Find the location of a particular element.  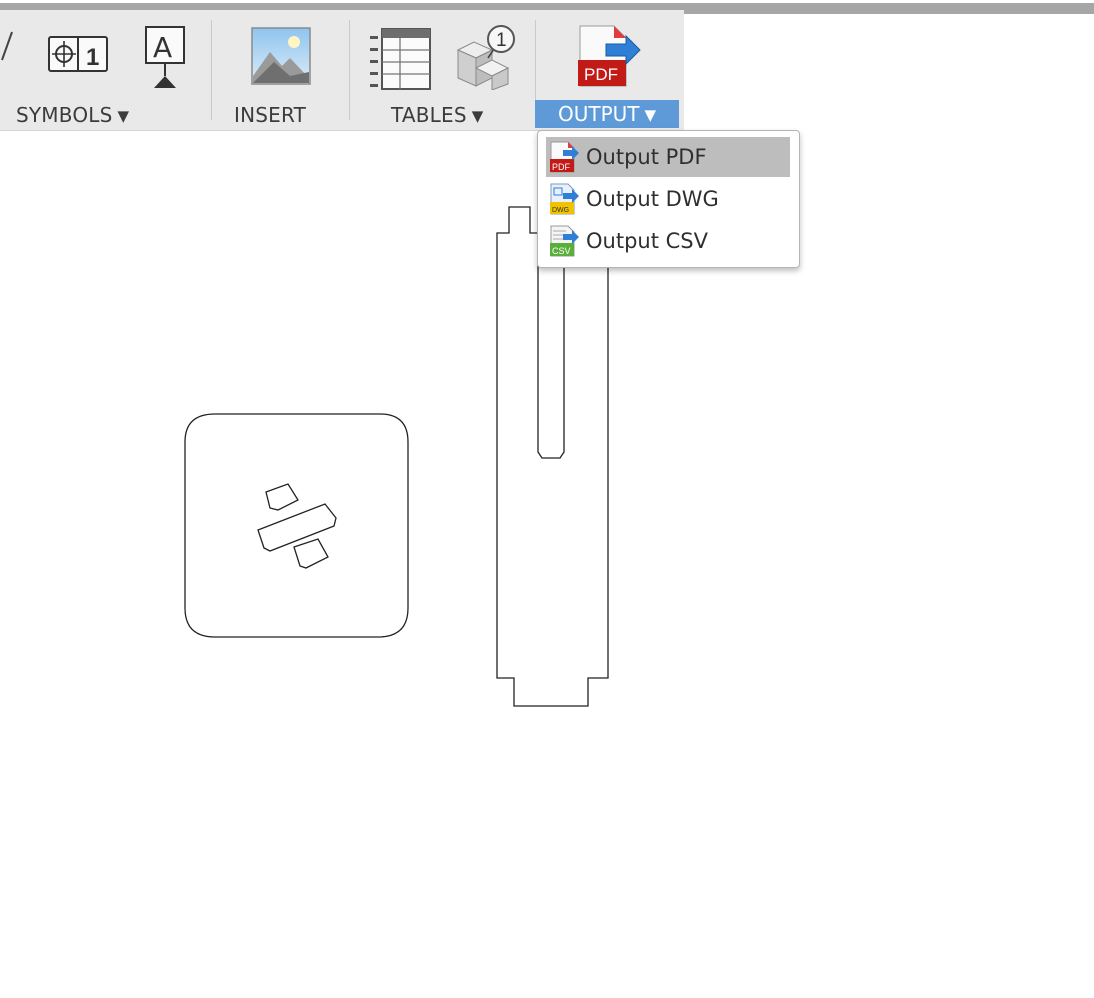

menu-item-label: Output DWG is located at coordinates (652, 199).